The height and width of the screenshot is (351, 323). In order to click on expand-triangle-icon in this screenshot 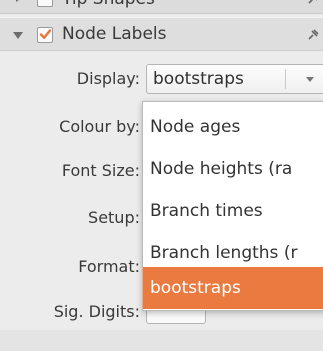, I will do `click(19, 1)`.